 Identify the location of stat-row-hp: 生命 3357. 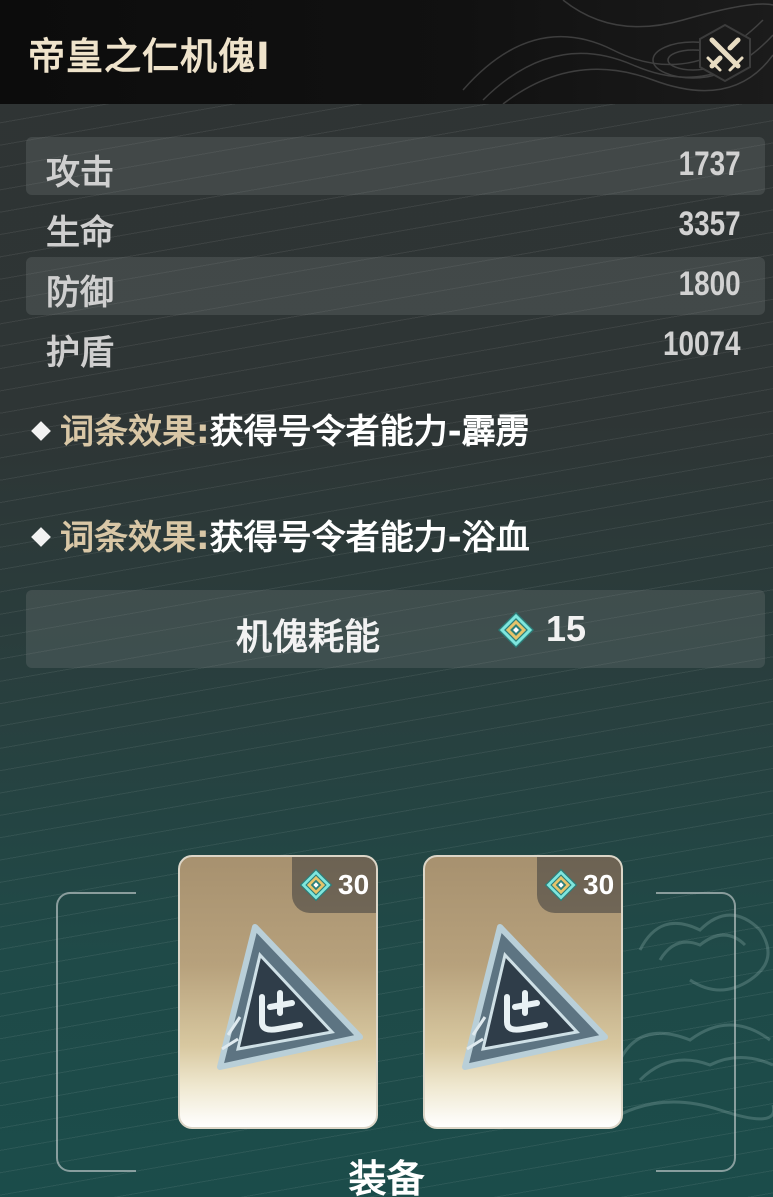
(395, 226).